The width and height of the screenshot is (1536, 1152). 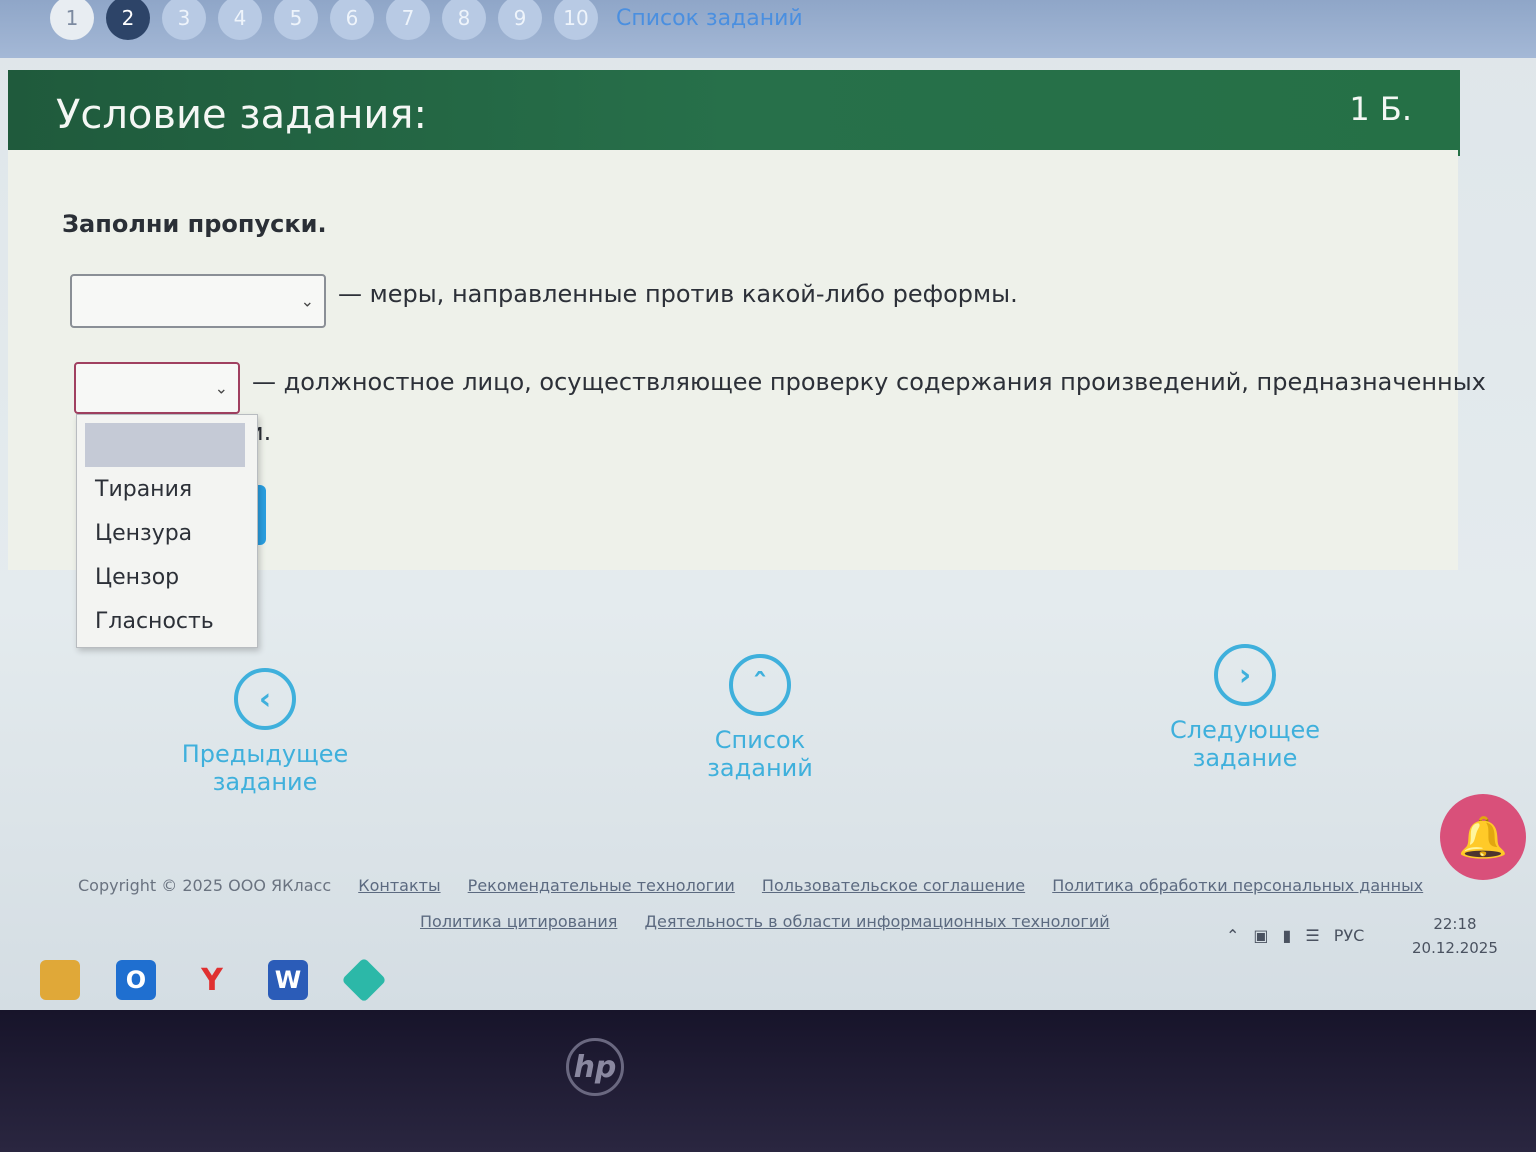 What do you see at coordinates (198, 301) in the screenshot?
I see `blank-select-1: ⌄` at bounding box center [198, 301].